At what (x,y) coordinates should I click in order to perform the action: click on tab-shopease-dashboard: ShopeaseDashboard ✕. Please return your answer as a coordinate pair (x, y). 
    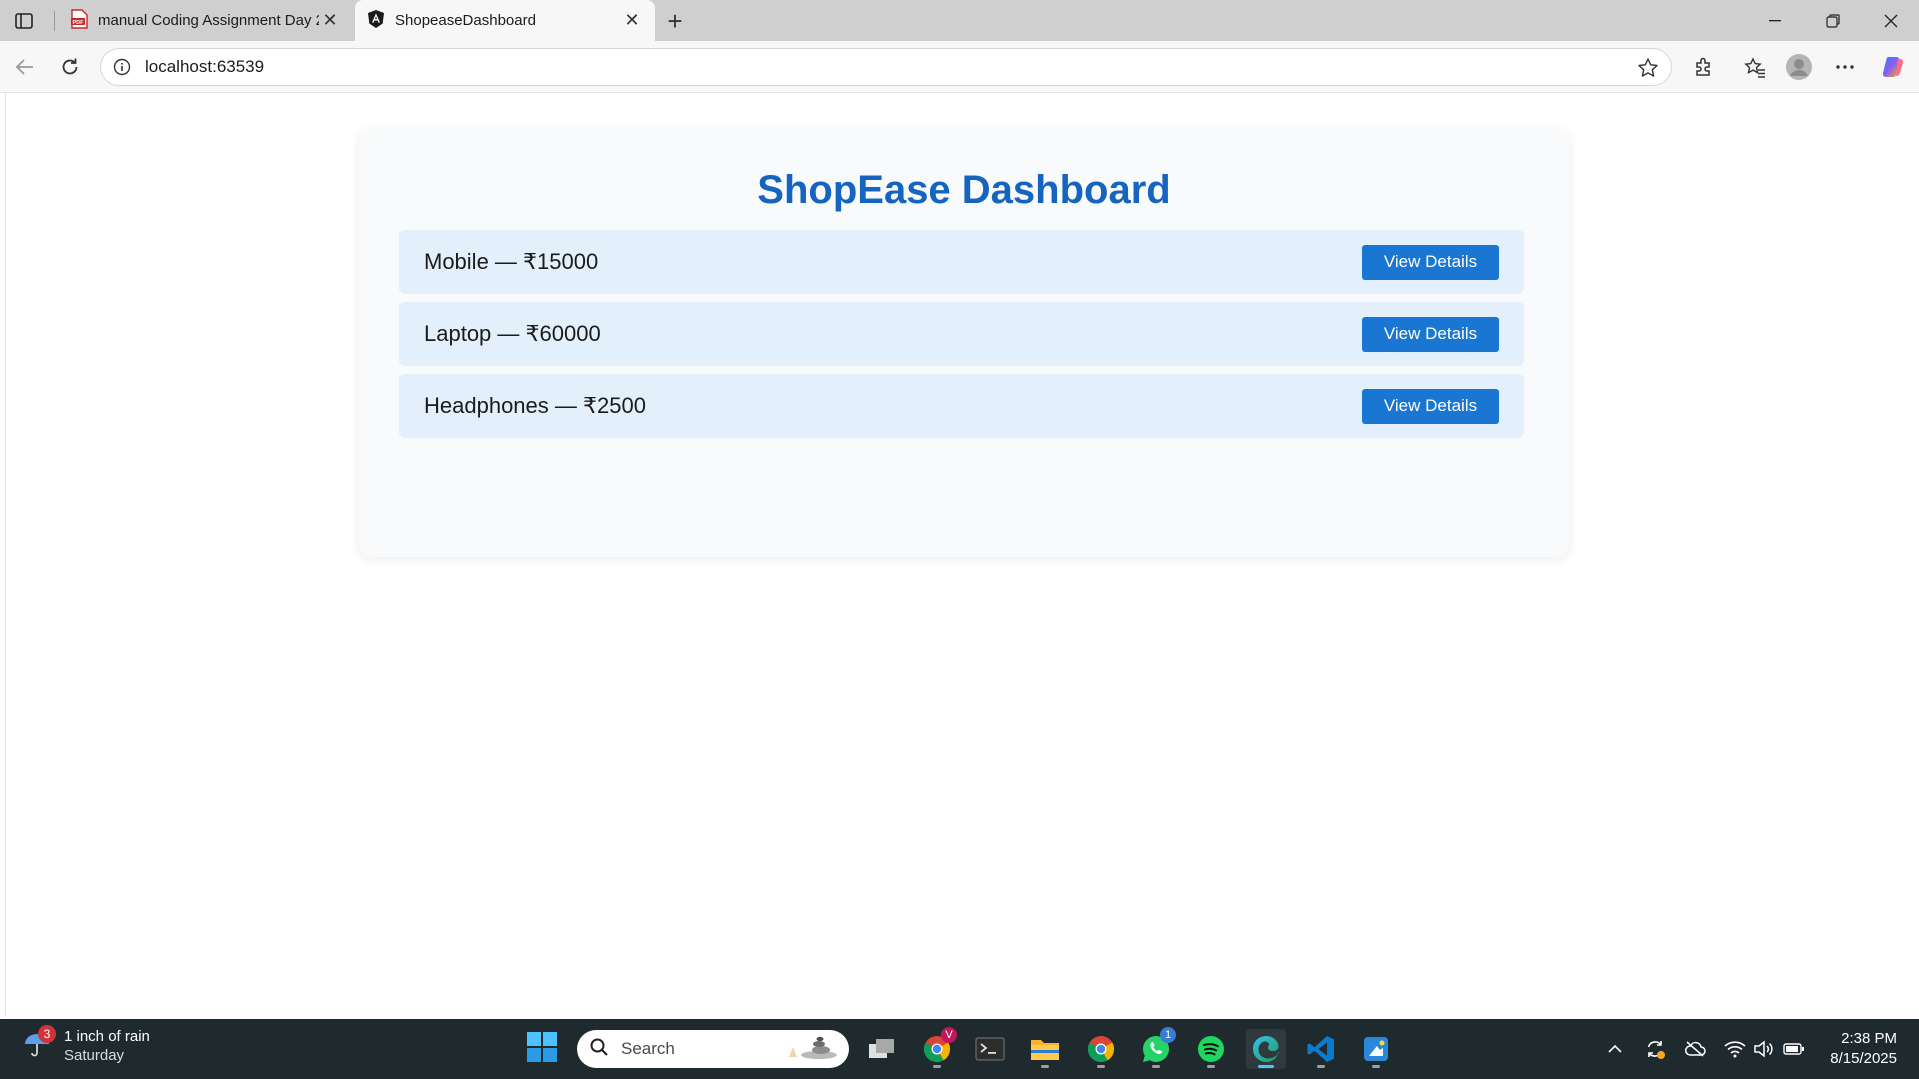
    Looking at the image, I should click on (505, 20).